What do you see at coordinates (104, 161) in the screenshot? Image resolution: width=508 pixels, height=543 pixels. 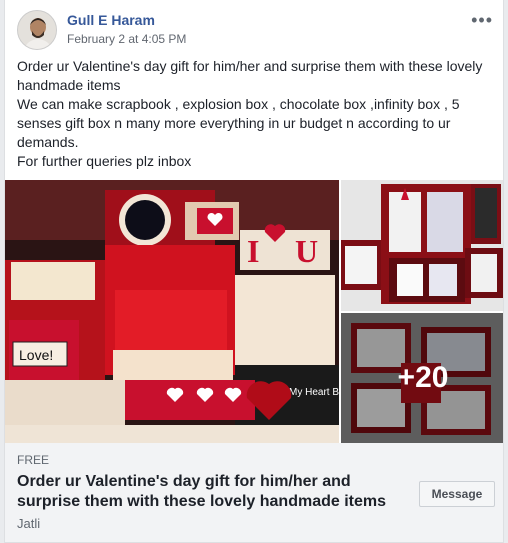 I see `post-text-line: For further queries plz inbox` at bounding box center [104, 161].